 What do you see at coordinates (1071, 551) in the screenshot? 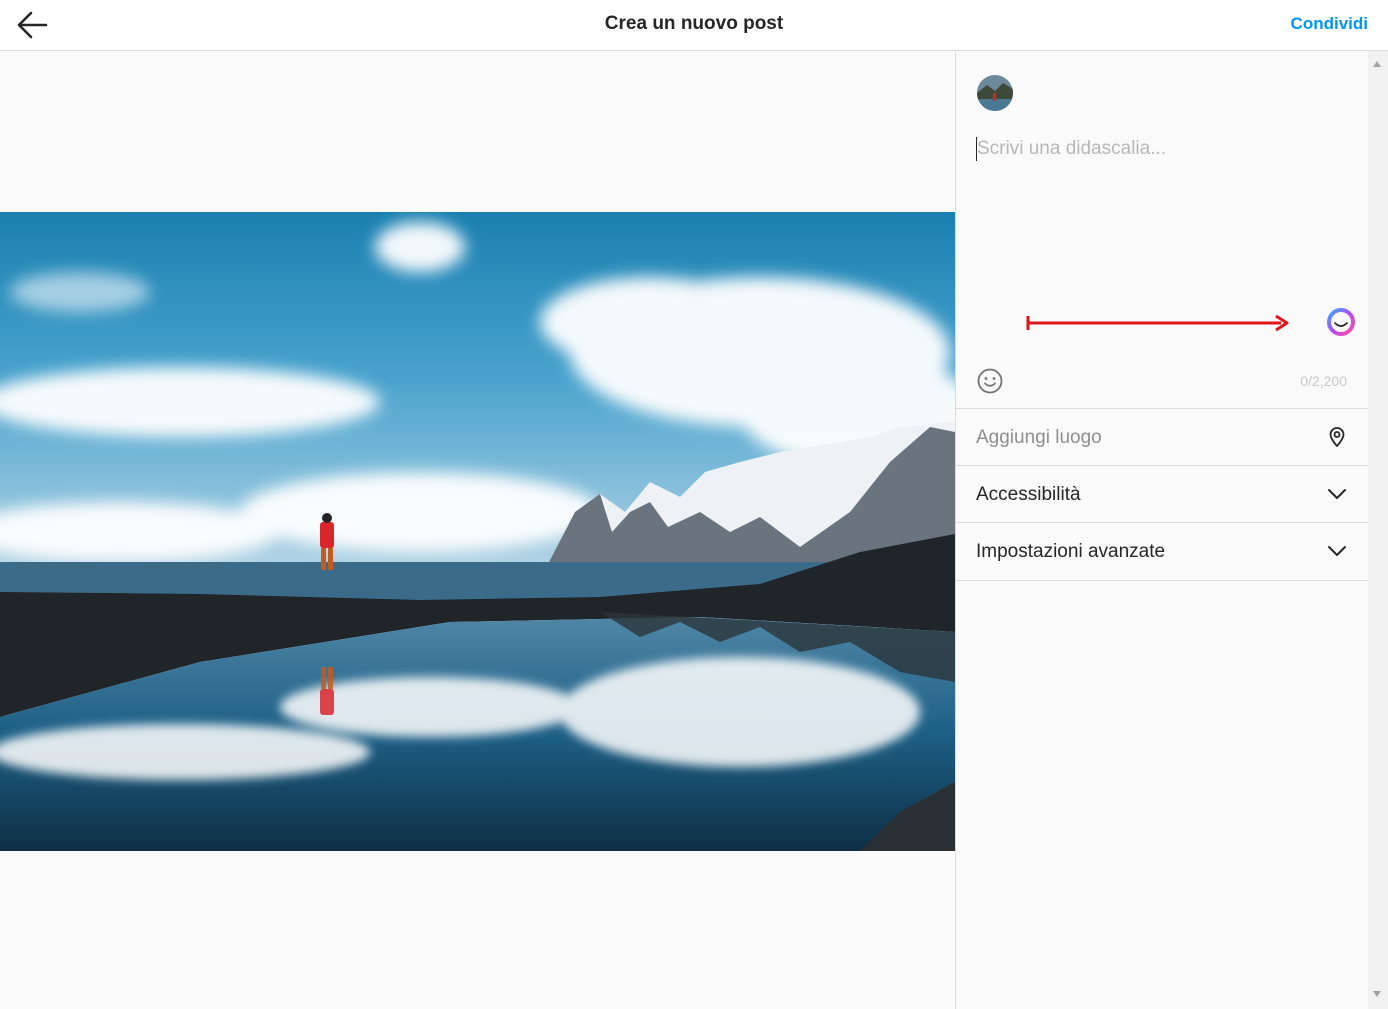
I see `advanced-settings-label: Impostazioni avanzate` at bounding box center [1071, 551].